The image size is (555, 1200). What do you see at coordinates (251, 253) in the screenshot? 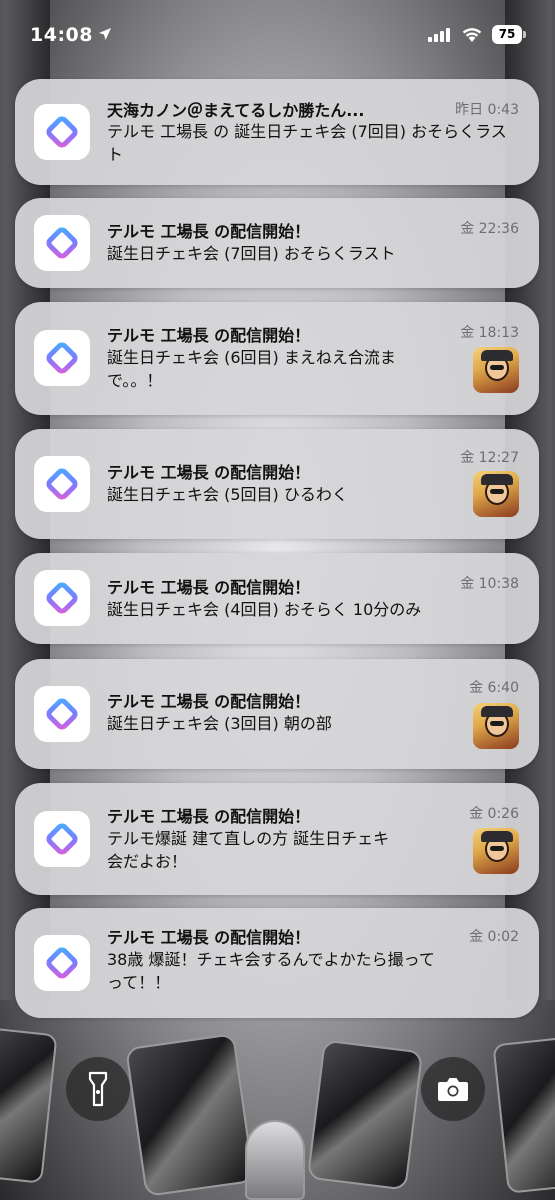
I see `notification-body: 誕生日チェキ会 (7回目) おそらくラスト` at bounding box center [251, 253].